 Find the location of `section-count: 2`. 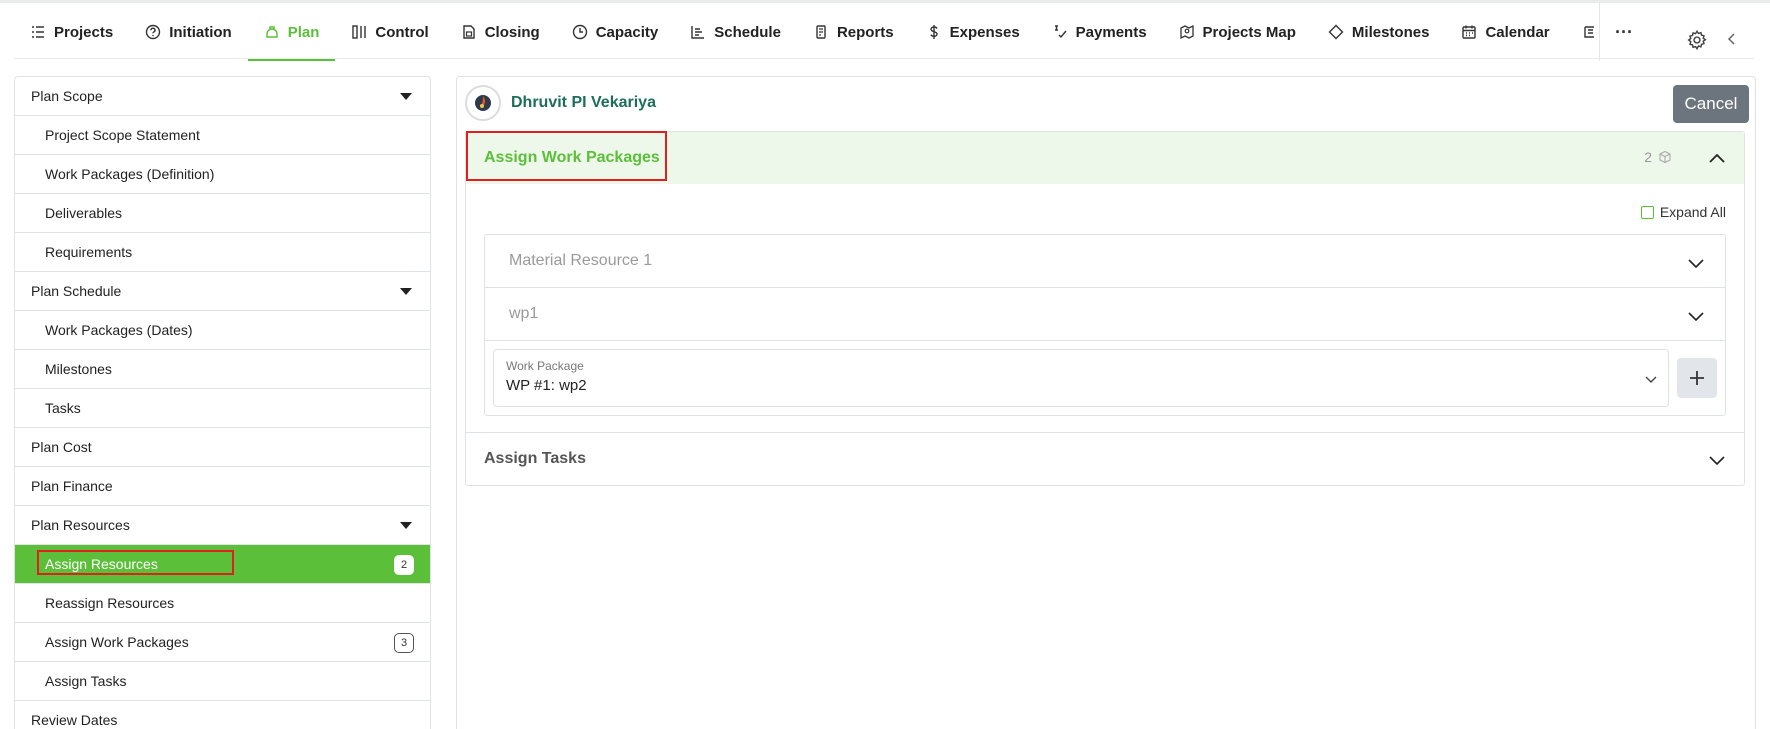

section-count: 2 is located at coordinates (1658, 157).